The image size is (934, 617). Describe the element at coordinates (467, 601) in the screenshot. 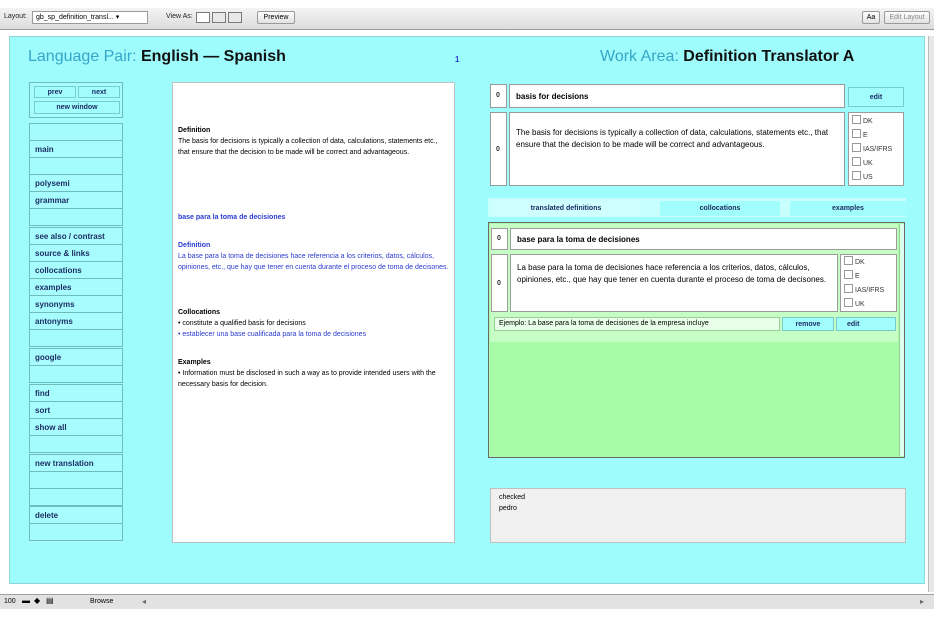

I see `status-bar: 100 ▬ ◆ ▤ Browse ◂ ▸` at that location.